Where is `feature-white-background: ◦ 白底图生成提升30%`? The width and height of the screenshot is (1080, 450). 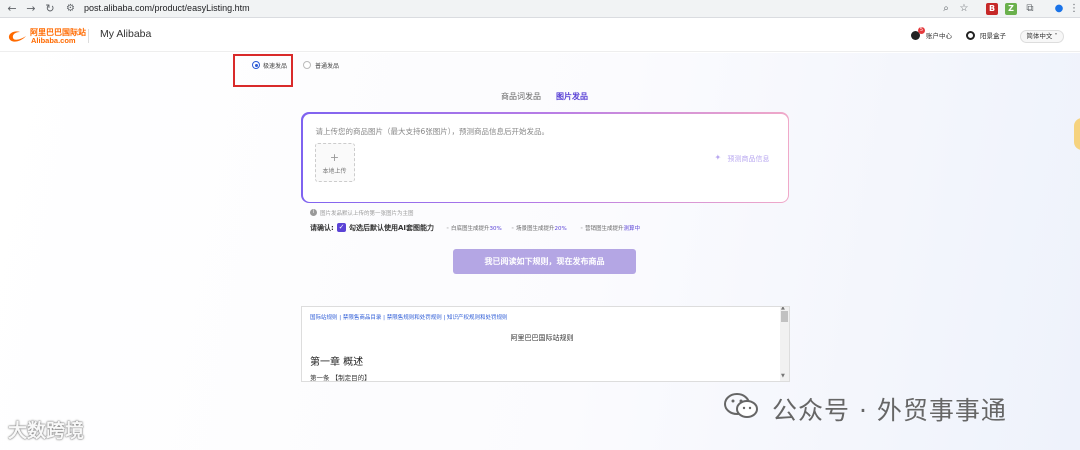
feature-white-background: ◦ 白底图生成提升30% is located at coordinates (474, 229).